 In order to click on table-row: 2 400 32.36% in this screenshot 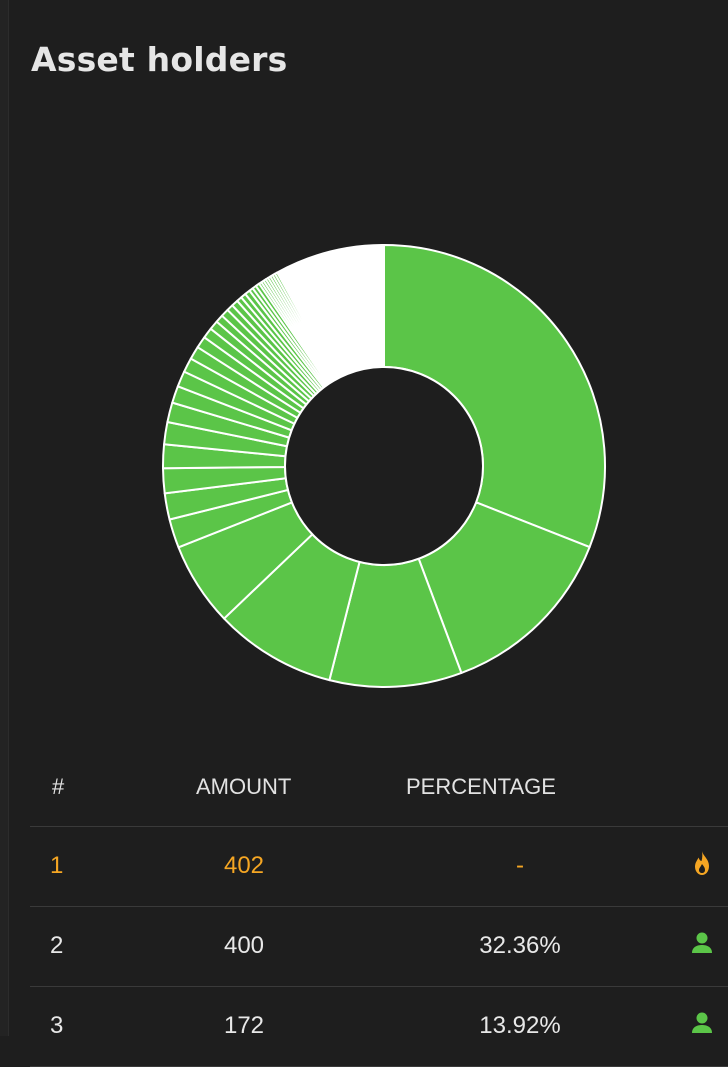, I will do `click(379, 947)`.